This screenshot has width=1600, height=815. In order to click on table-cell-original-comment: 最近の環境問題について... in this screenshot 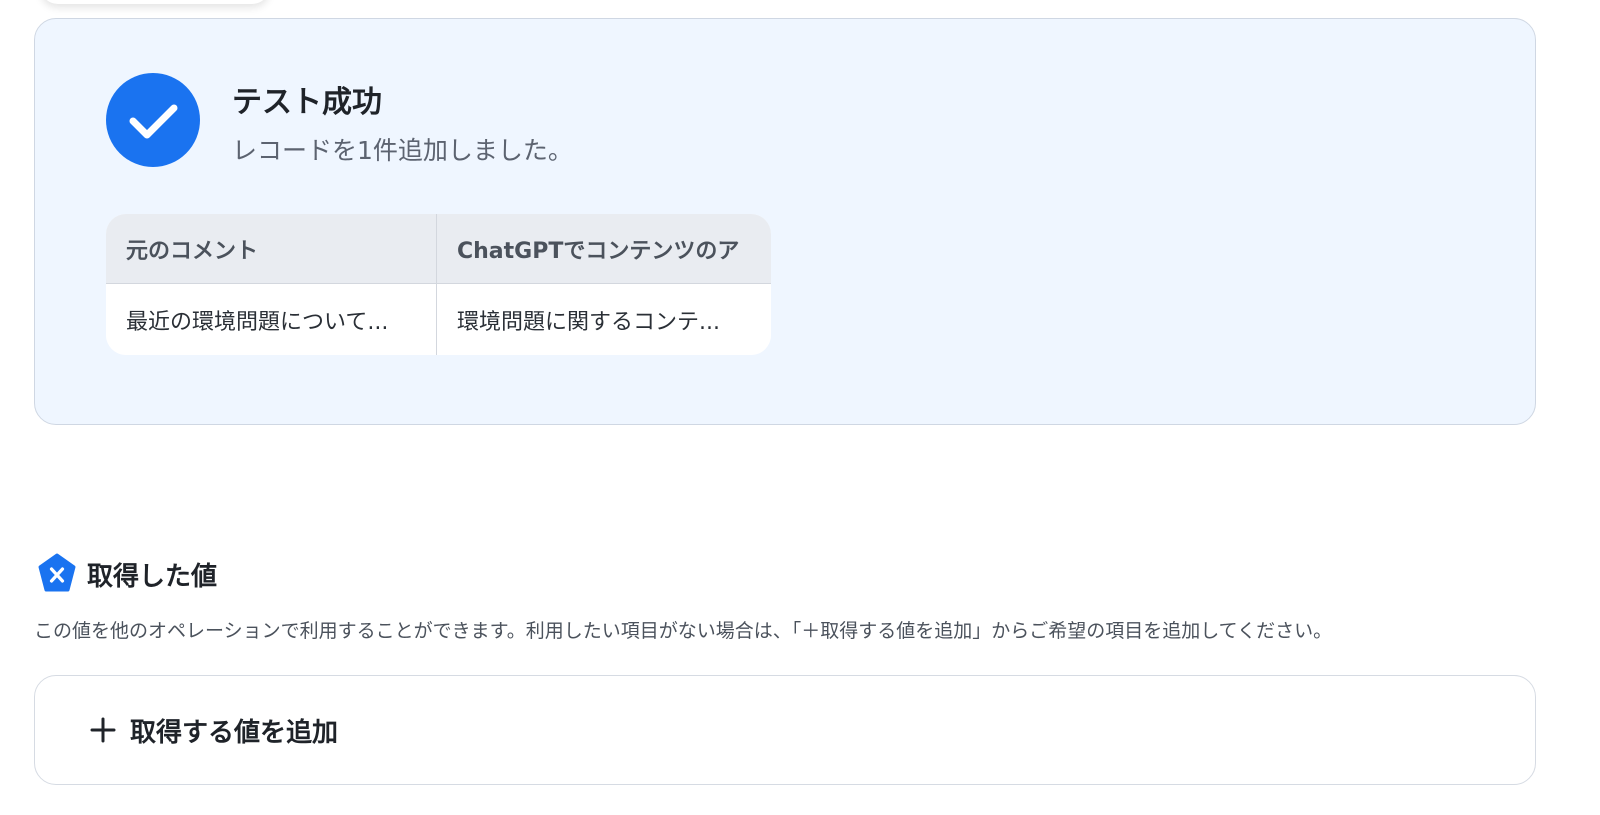, I will do `click(271, 319)`.